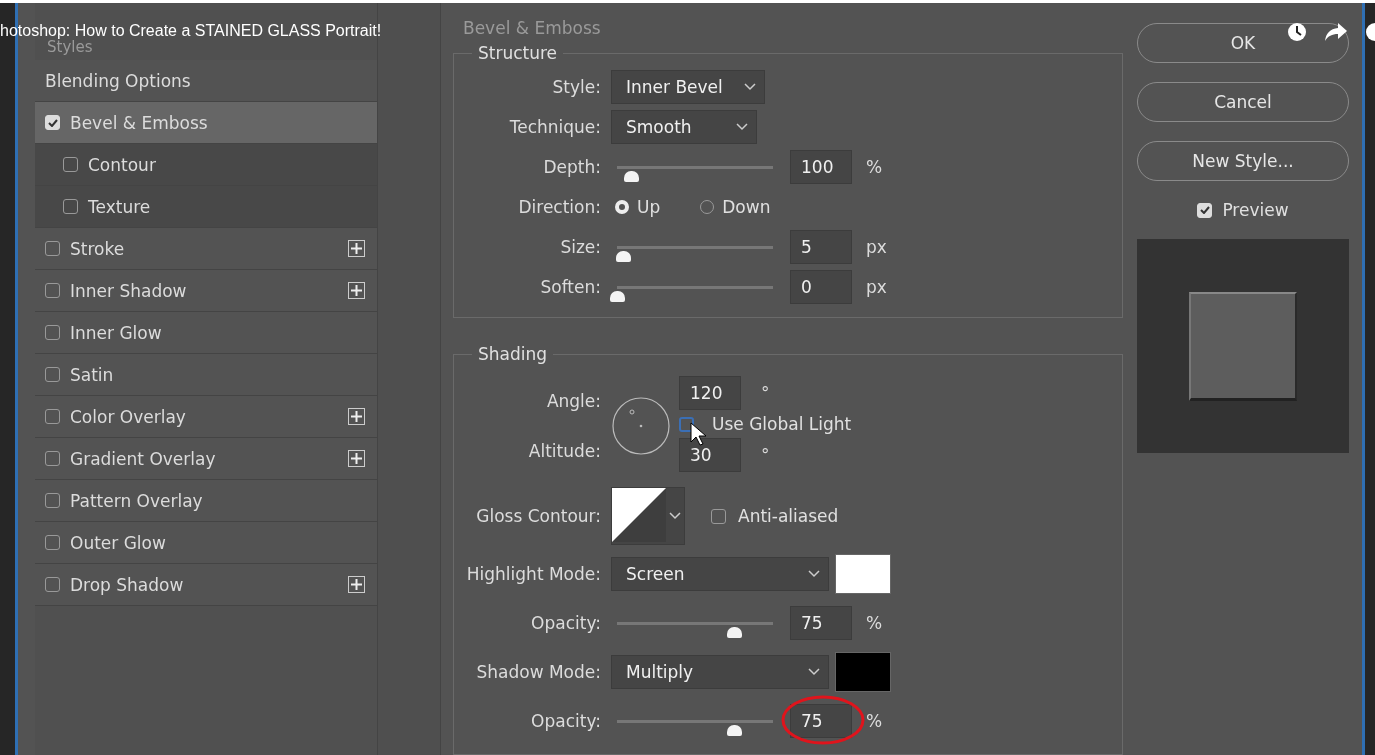 The height and width of the screenshot is (755, 1375). I want to click on style-label: Contour, so click(122, 164).